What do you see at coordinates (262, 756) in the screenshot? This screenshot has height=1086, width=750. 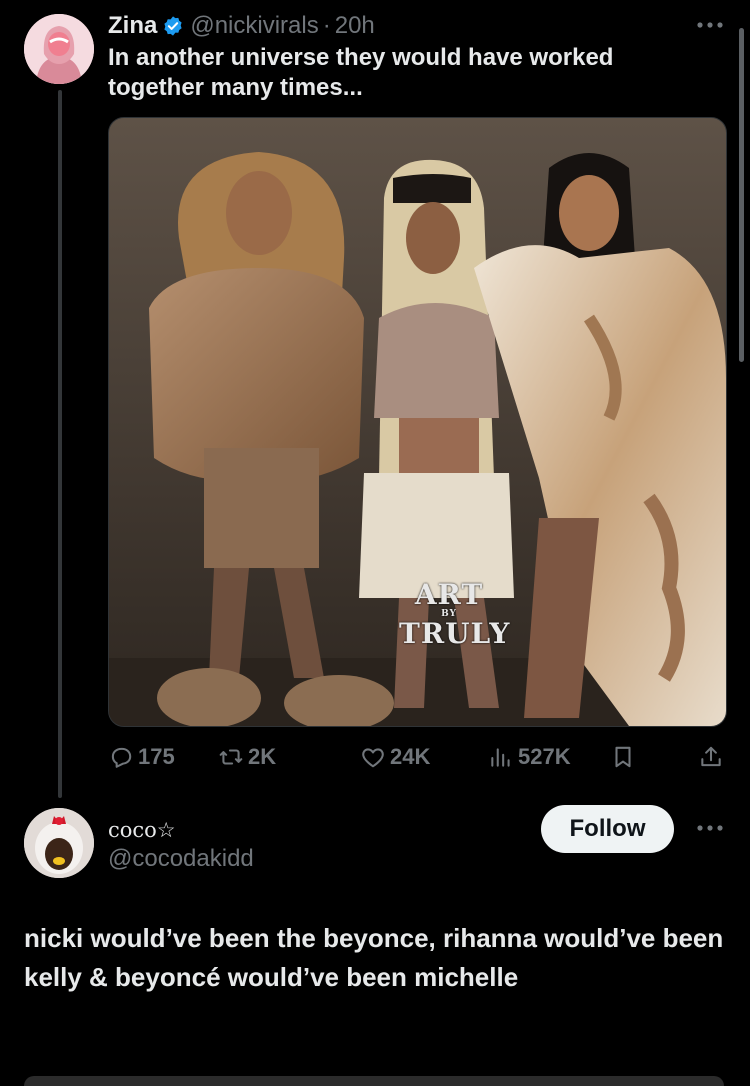 I see `repost-count: 2K` at bounding box center [262, 756].